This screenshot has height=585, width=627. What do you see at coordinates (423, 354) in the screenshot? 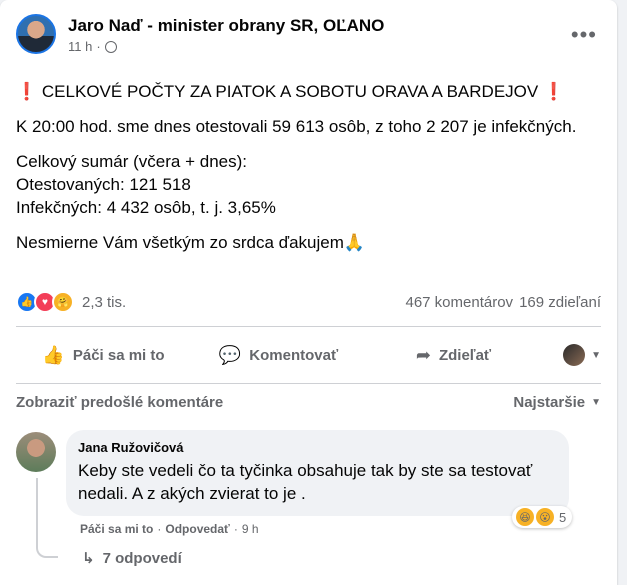
I see `share-icon: ➦` at bounding box center [423, 354].